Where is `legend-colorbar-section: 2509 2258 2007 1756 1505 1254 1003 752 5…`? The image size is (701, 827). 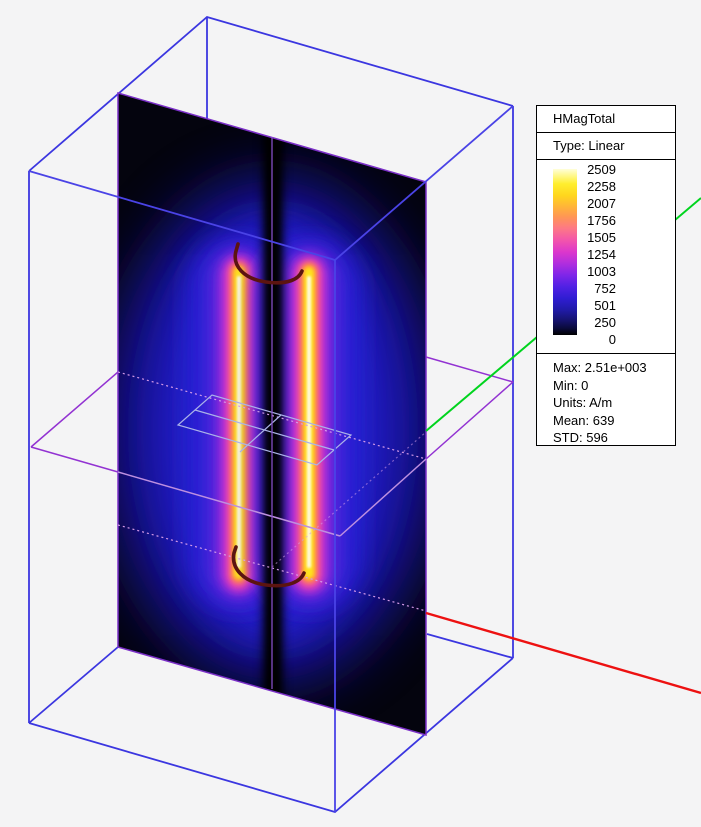
legend-colorbar-section: 2509 2258 2007 1756 1505 1254 1003 752 5… is located at coordinates (606, 257).